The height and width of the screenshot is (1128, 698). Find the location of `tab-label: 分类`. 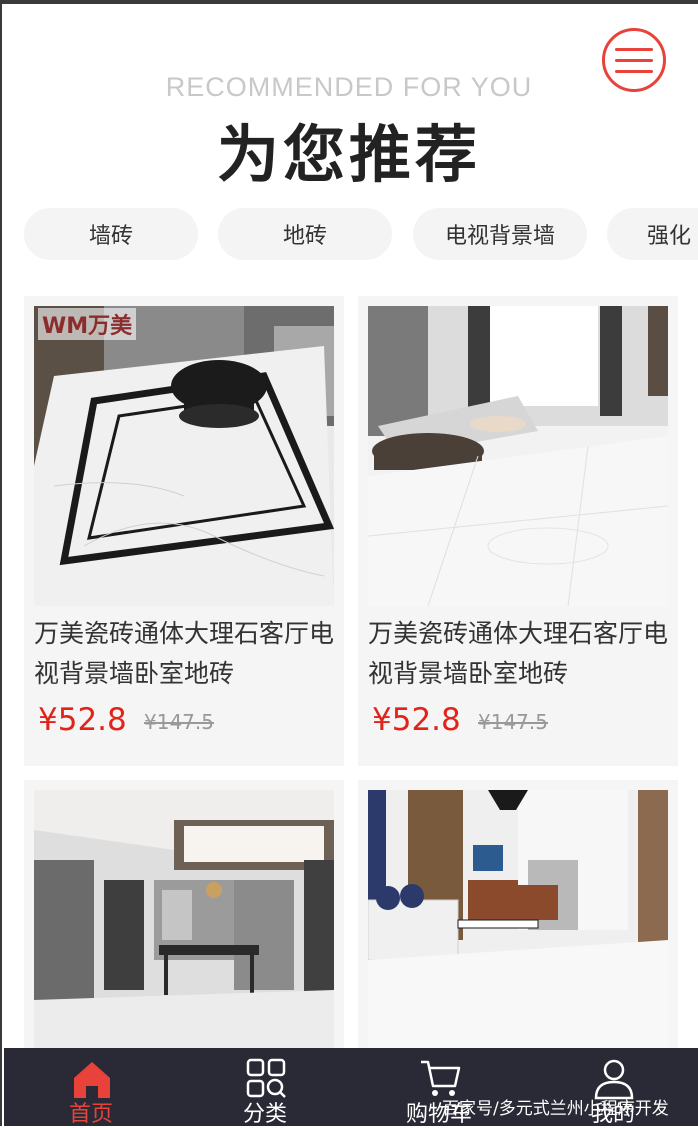

tab-label: 分类 is located at coordinates (264, 1114).